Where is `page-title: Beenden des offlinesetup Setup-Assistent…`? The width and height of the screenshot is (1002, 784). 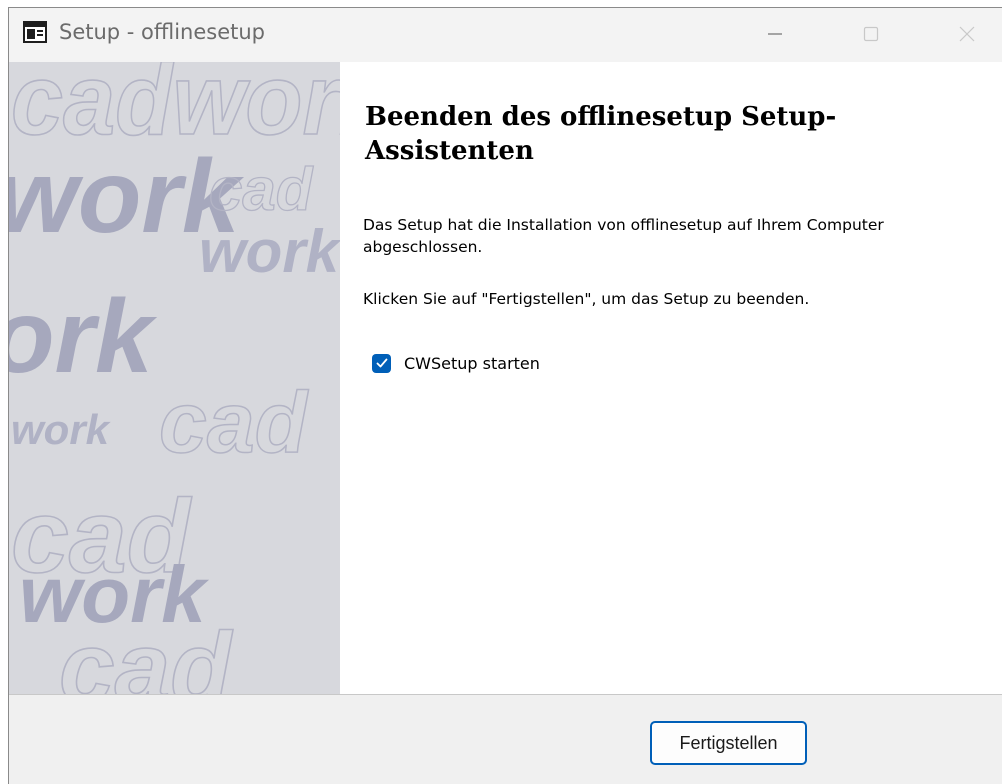 page-title: Beenden des offlinesetup Setup-Assistent… is located at coordinates (601, 134).